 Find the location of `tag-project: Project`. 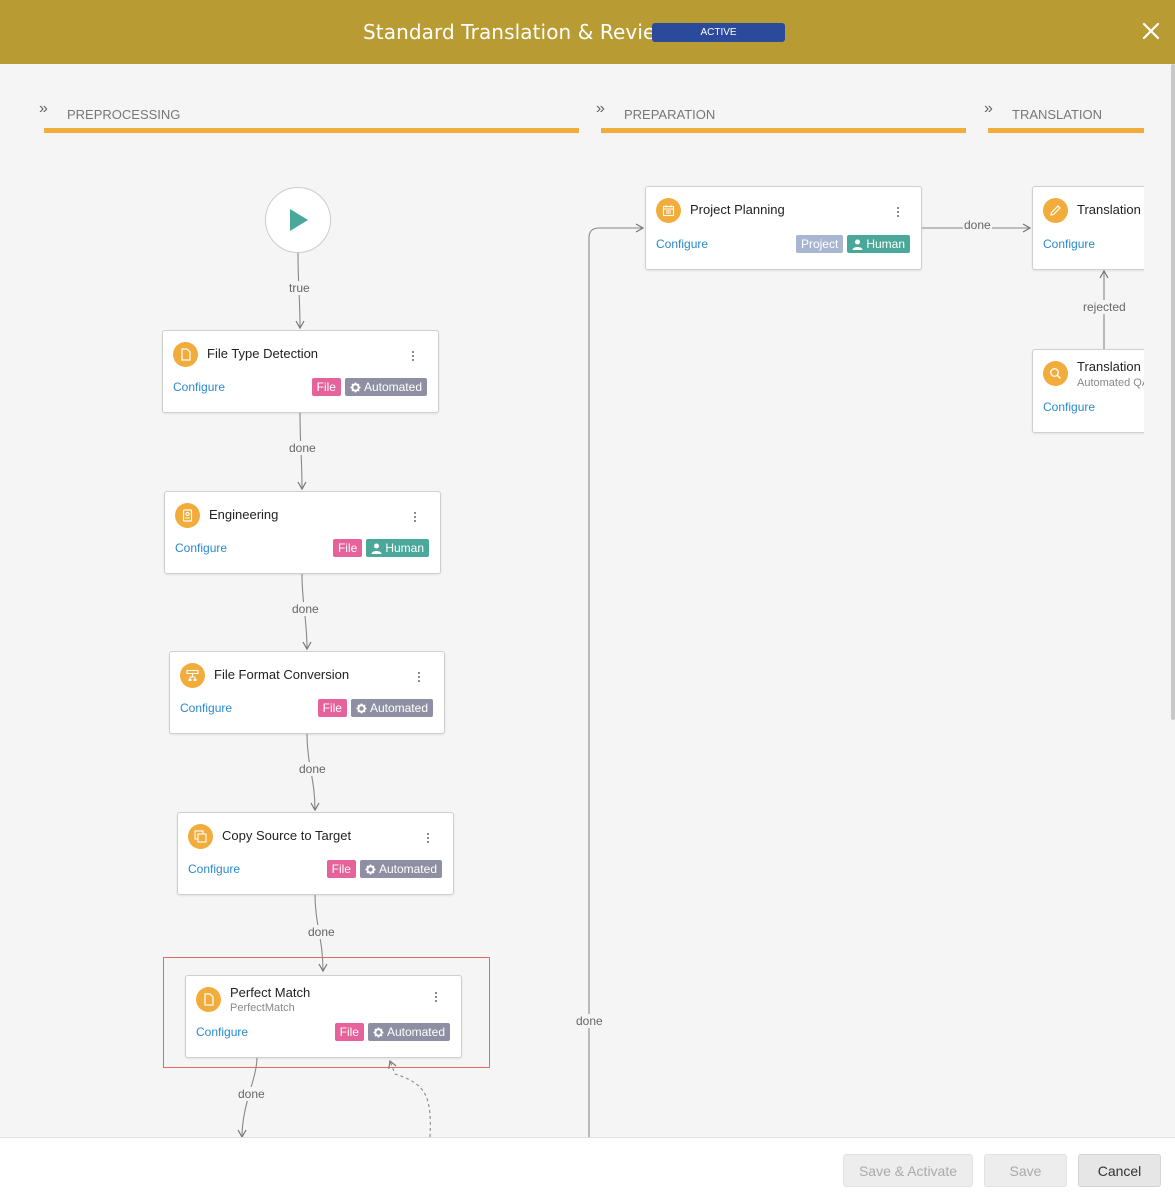

tag-project: Project is located at coordinates (819, 244).